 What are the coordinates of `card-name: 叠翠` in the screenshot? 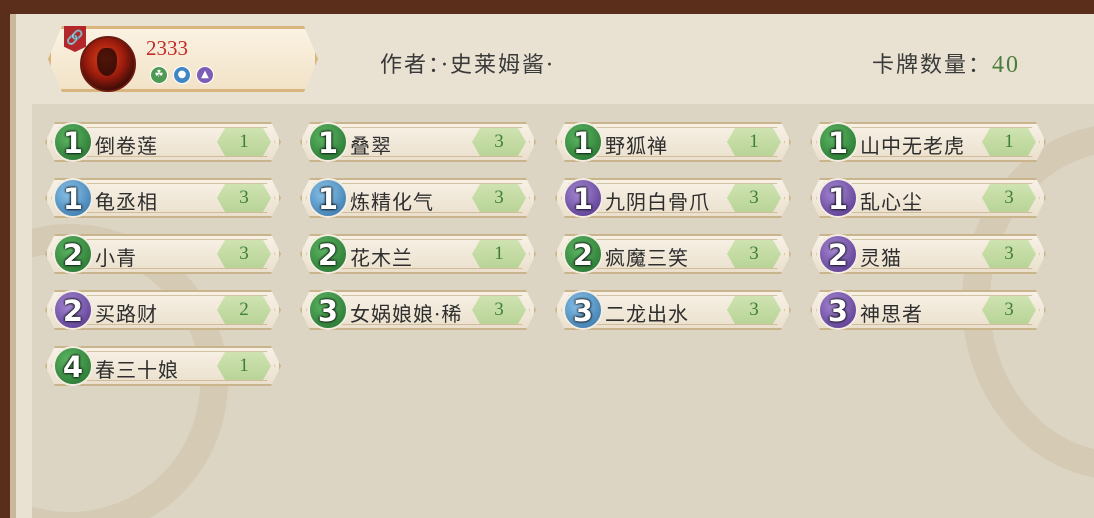 It's located at (371, 146).